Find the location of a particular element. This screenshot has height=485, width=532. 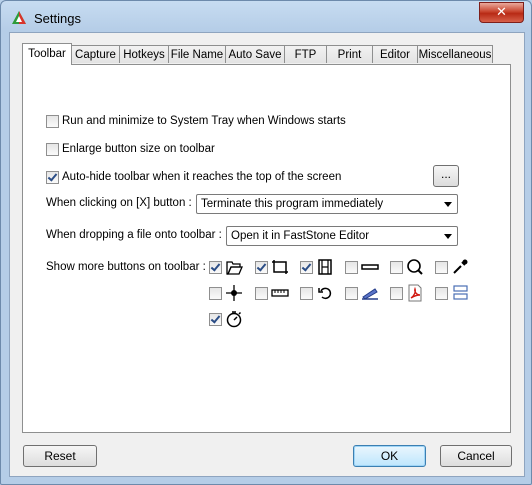

undo-arrow-icon is located at coordinates (325, 293).